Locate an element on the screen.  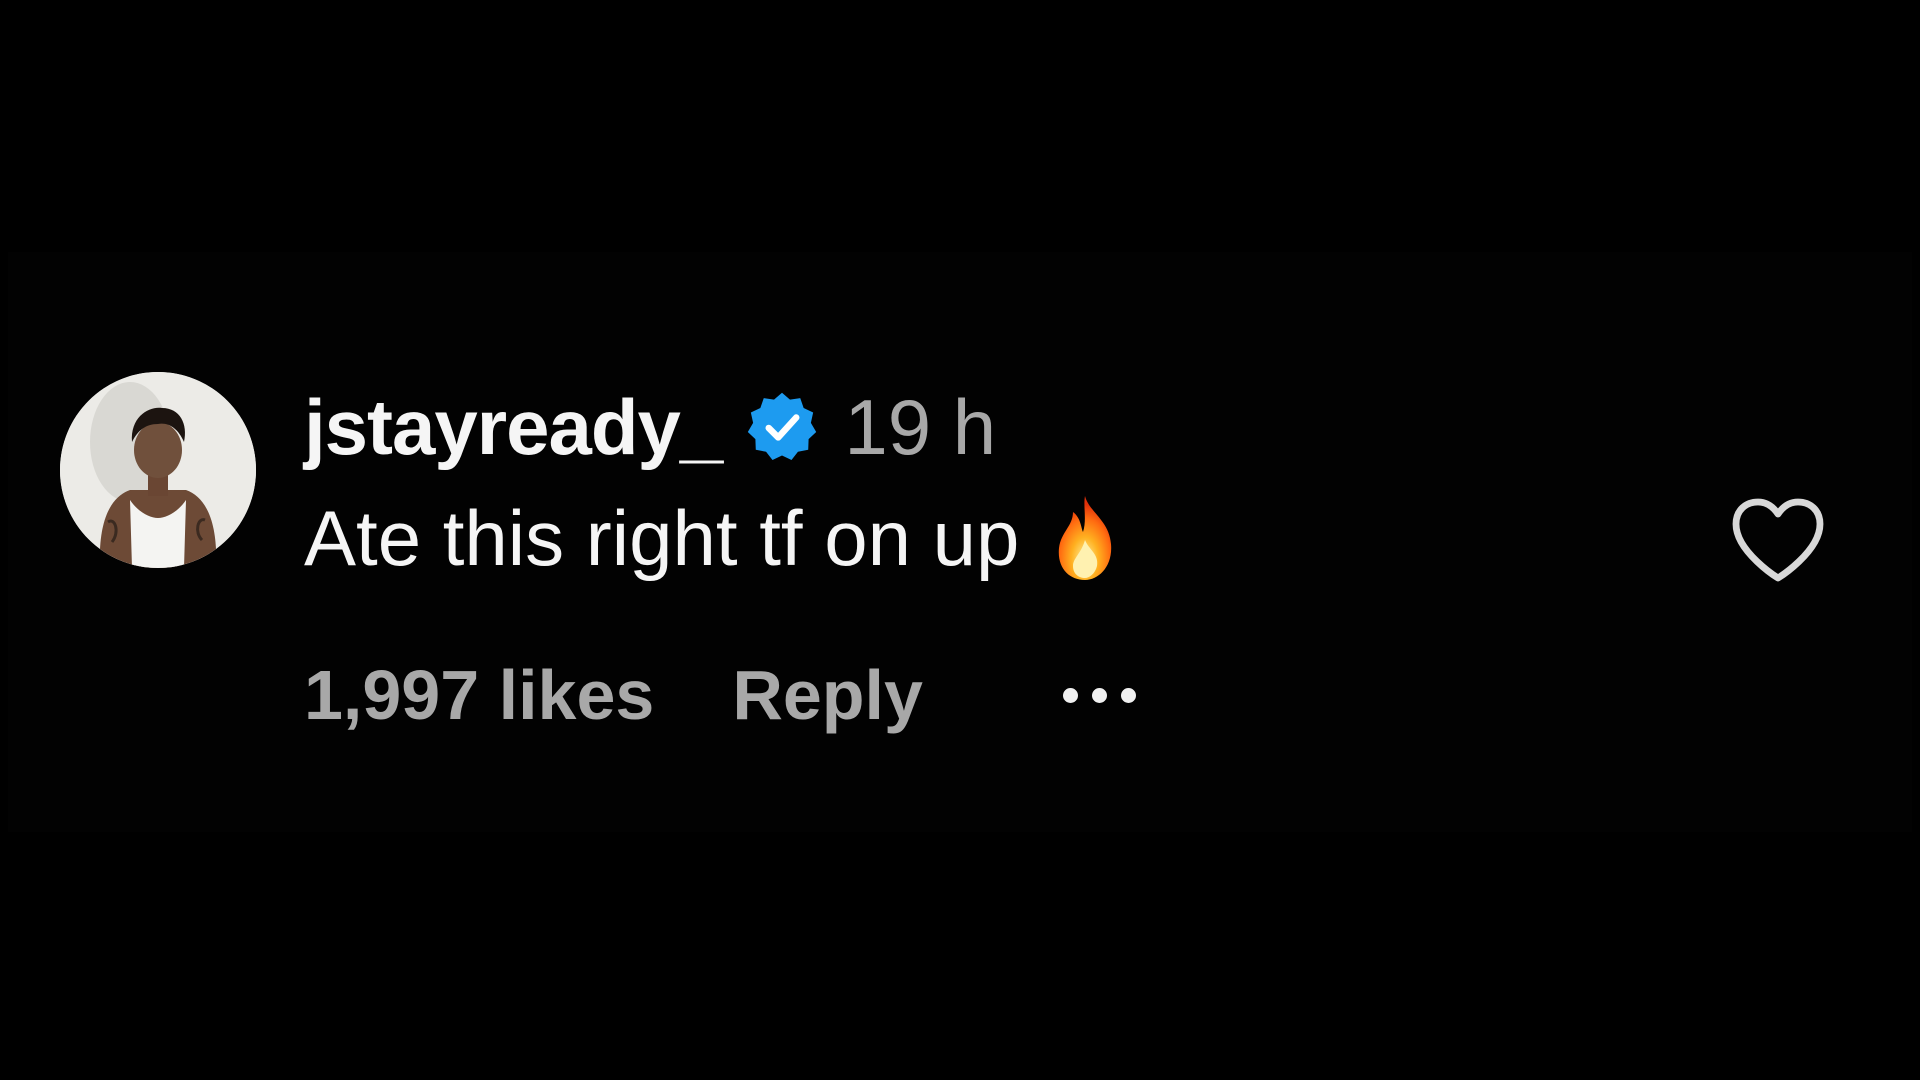
like-button is located at coordinates (1778, 540).